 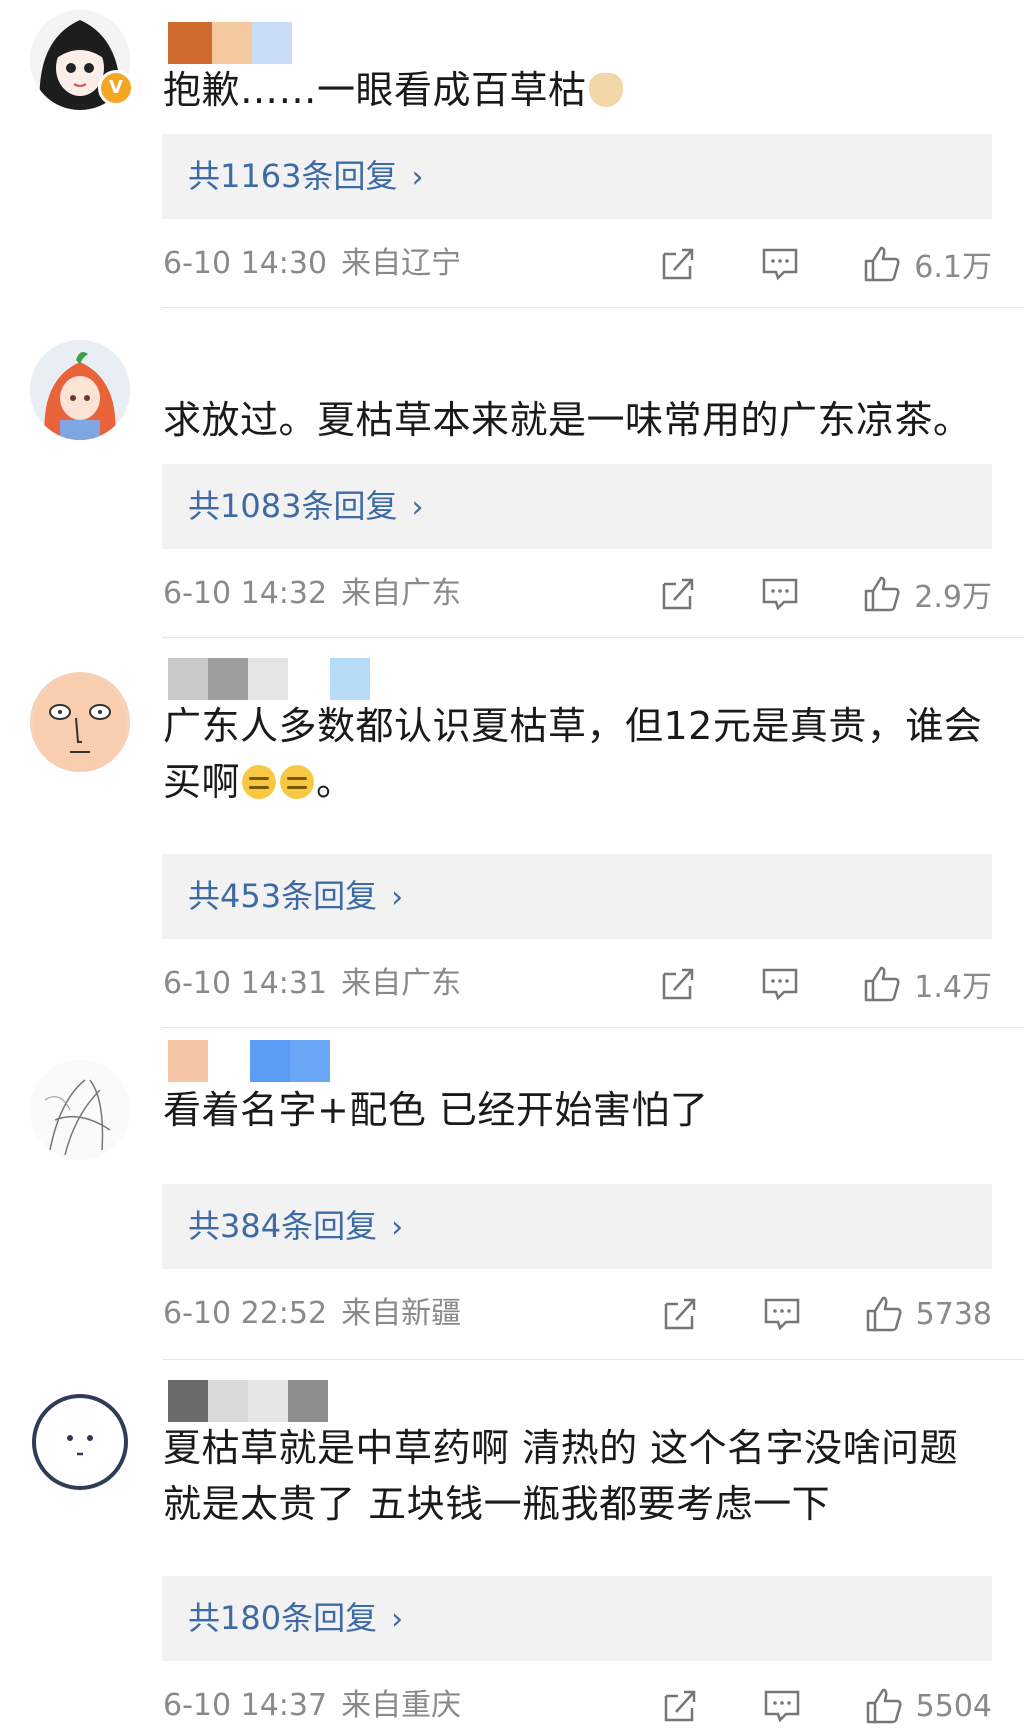 I want to click on like-count: 1.4万, so click(x=953, y=987).